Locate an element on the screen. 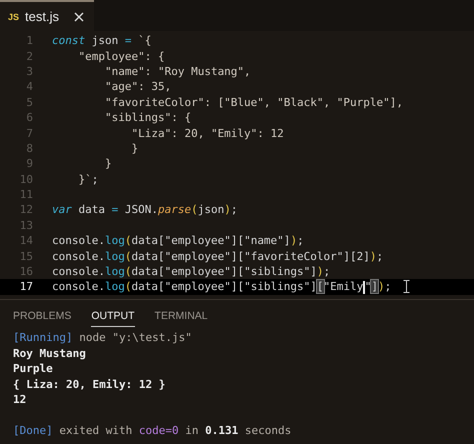 The image size is (474, 444). code-line: "favoriteColor": ["Blue", "Black", "Purple"], is located at coordinates (253, 102).